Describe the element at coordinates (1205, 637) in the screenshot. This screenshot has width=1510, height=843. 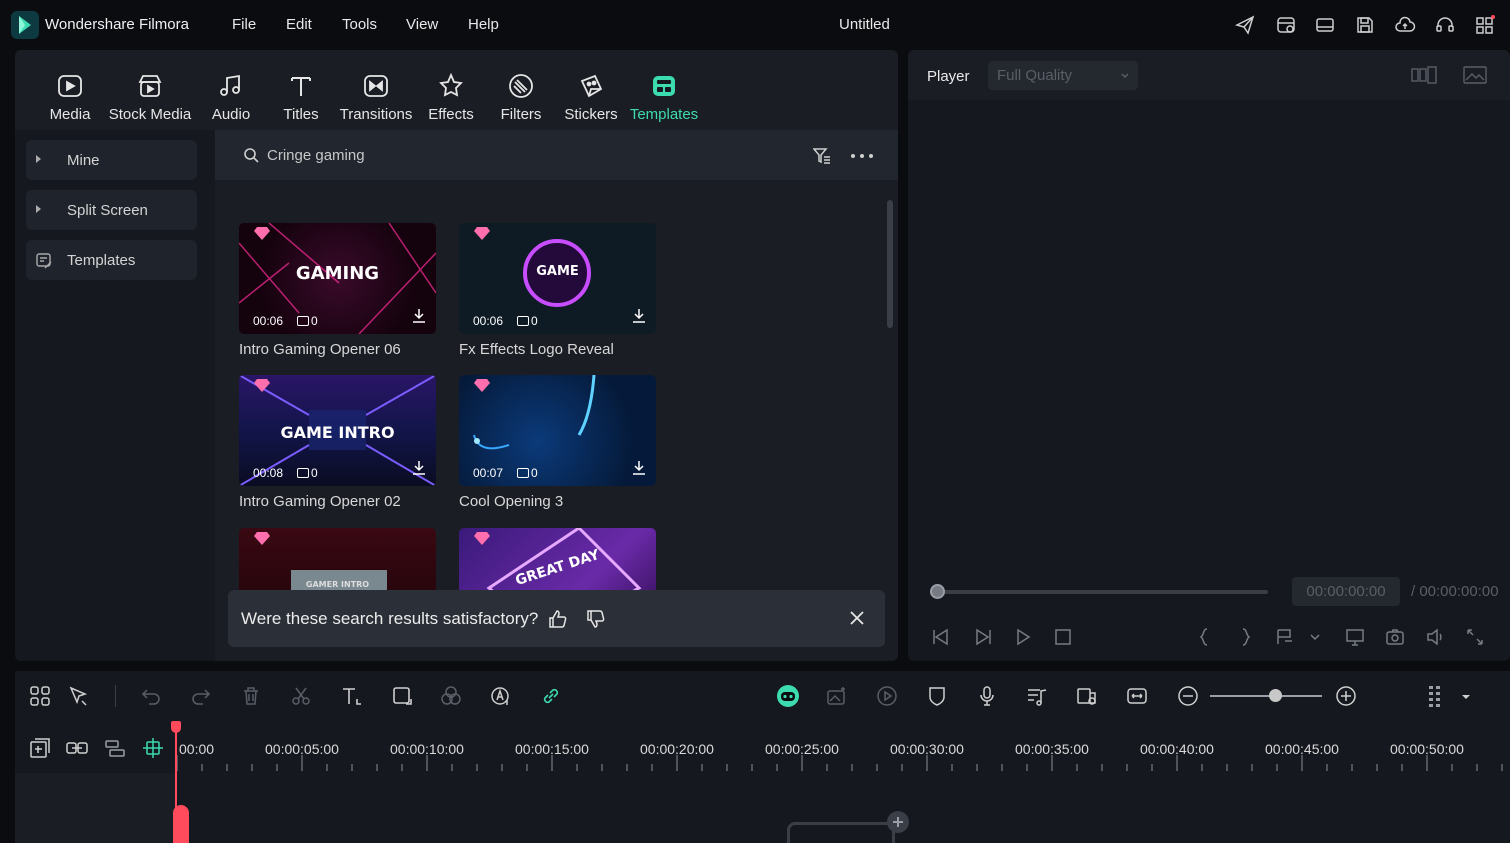
I see `mark-in-icon` at that location.